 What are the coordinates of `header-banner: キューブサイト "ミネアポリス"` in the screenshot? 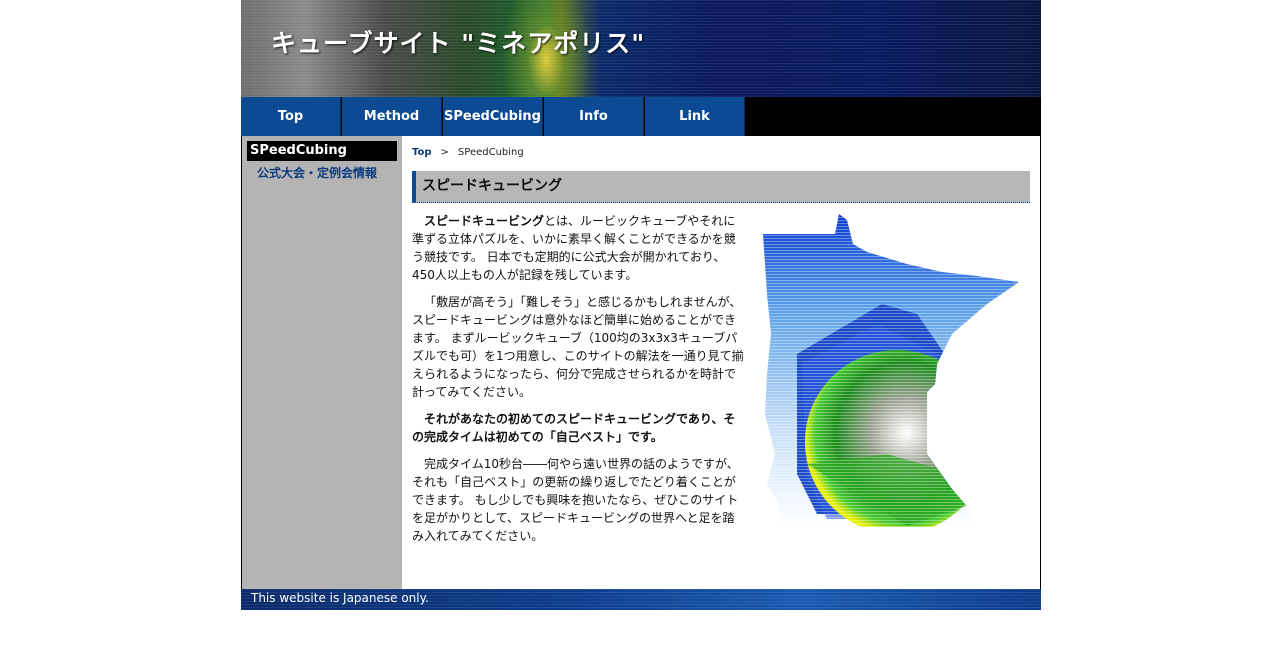 It's located at (641, 48).